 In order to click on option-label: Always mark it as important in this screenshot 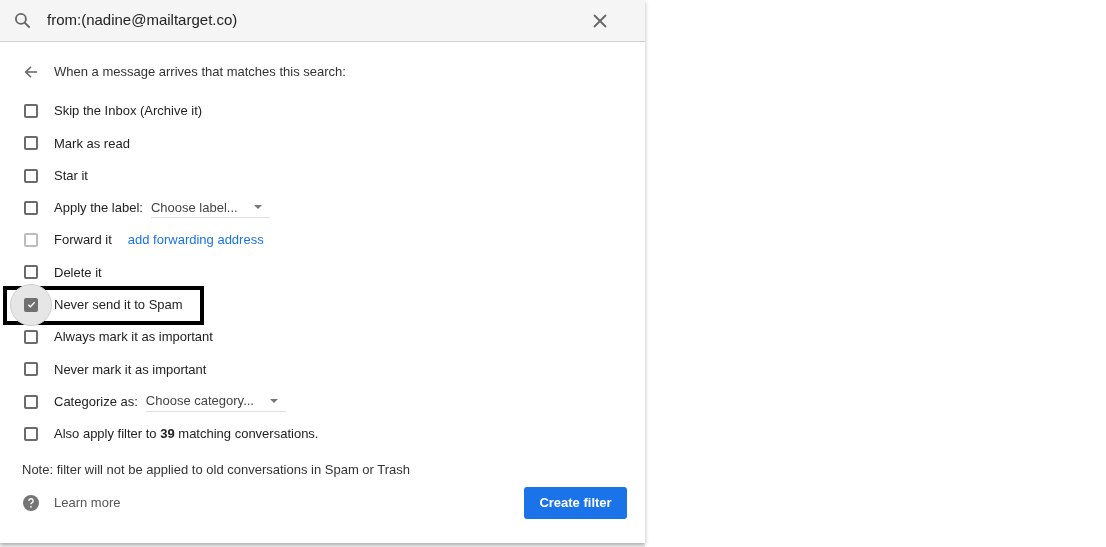, I will do `click(133, 337)`.